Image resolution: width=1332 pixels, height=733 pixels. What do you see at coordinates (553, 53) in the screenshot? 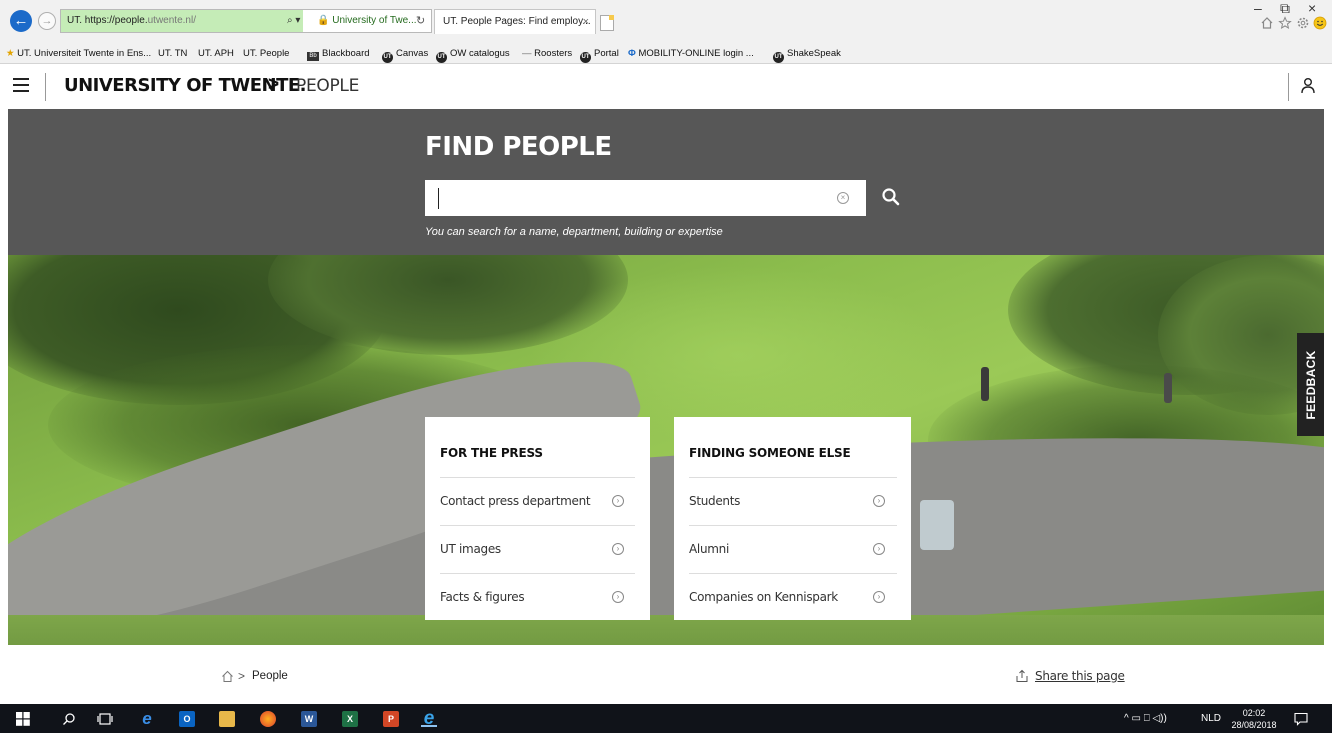
I see `favorite-label: Roosters` at bounding box center [553, 53].